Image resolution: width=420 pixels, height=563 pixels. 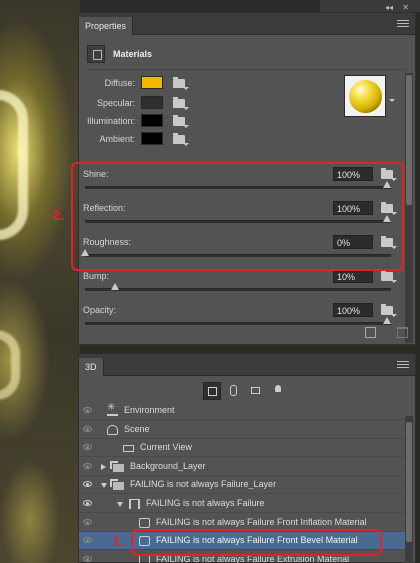 What do you see at coordinates (370, 332) in the screenshot?
I see `new-material-icon` at bounding box center [370, 332].